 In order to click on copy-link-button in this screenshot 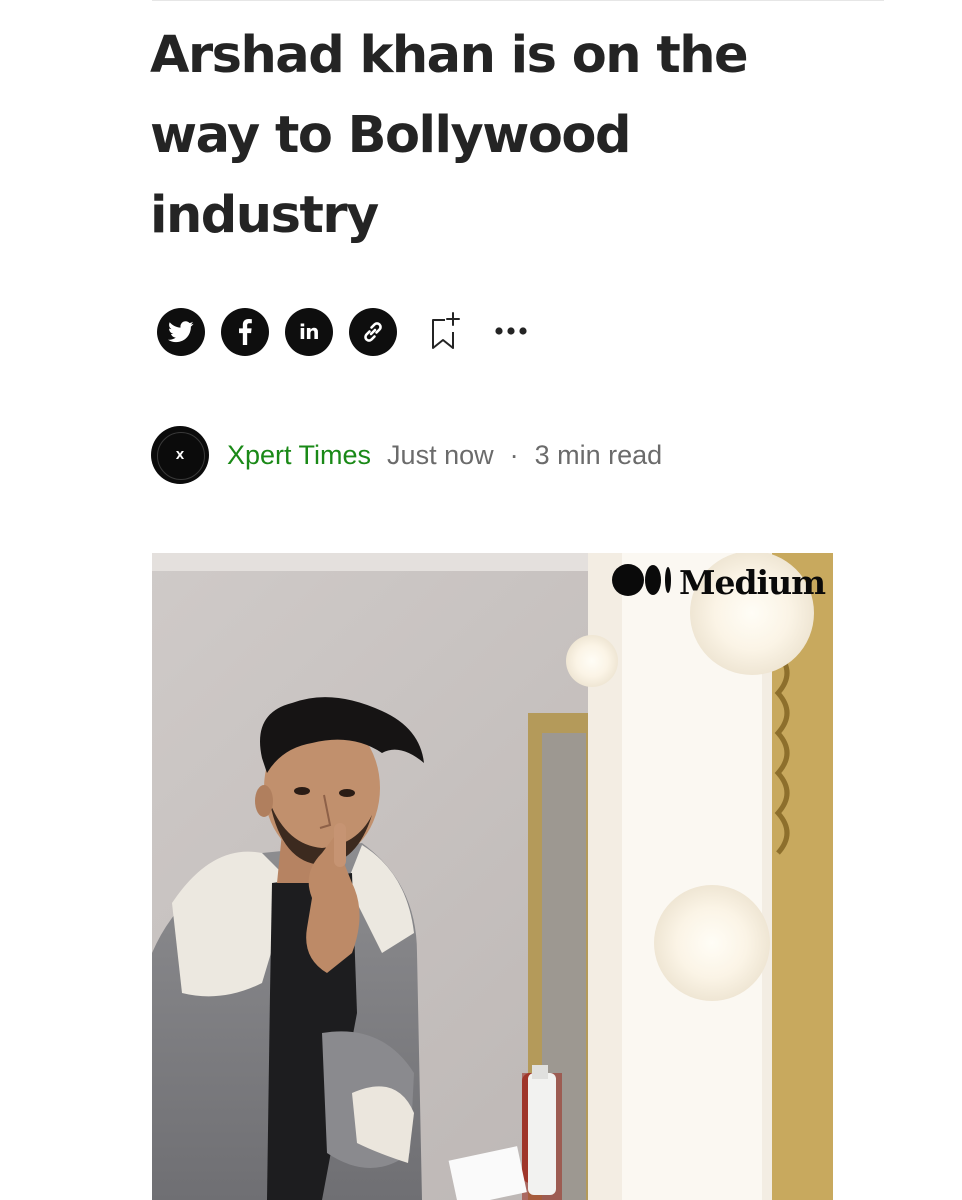, I will do `click(373, 332)`.